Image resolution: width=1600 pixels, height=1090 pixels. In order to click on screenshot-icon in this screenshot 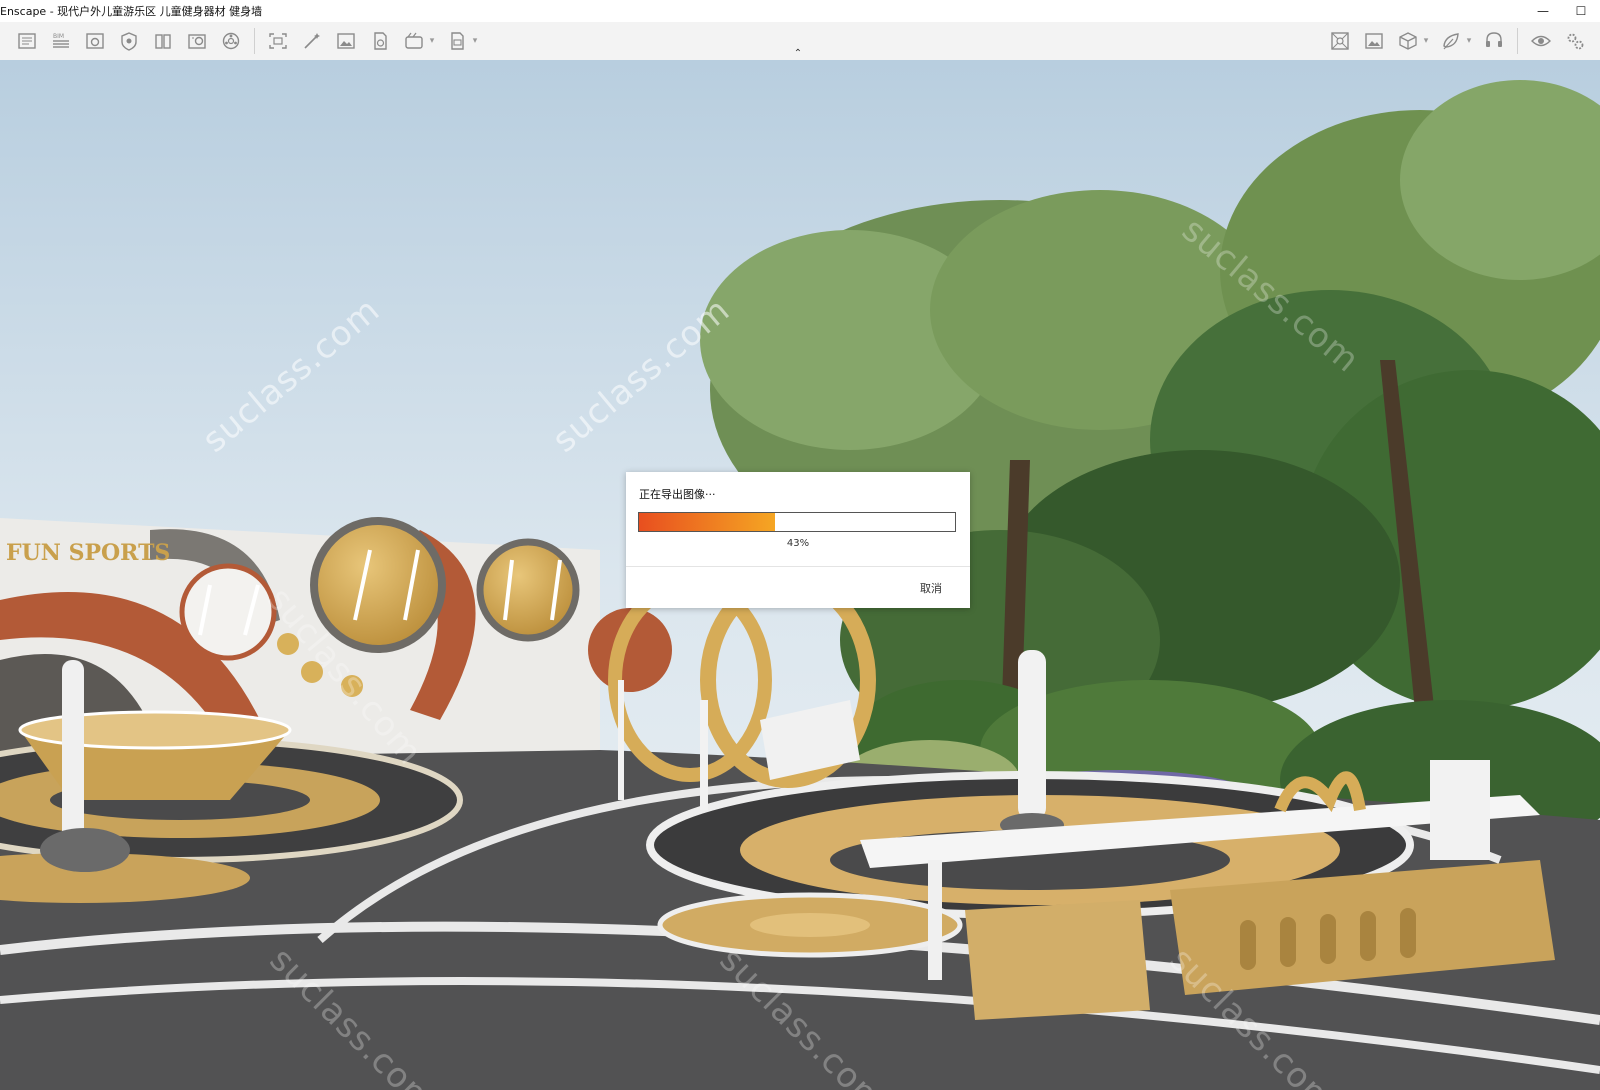, I will do `click(278, 41)`.